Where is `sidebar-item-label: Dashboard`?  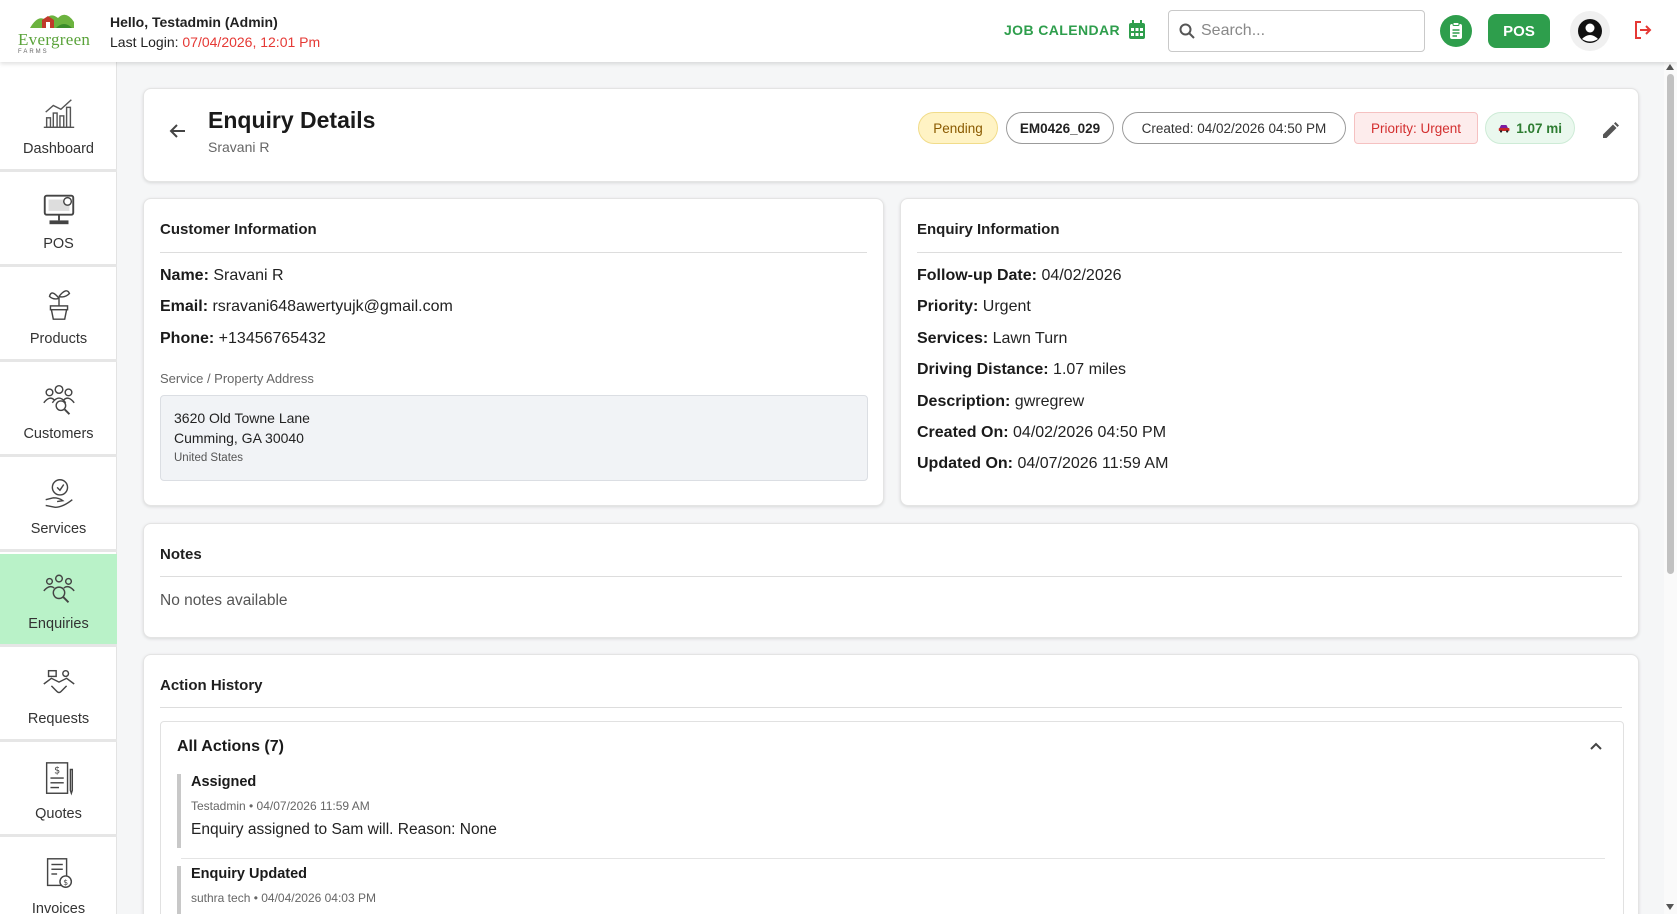
sidebar-item-label: Dashboard is located at coordinates (58, 149).